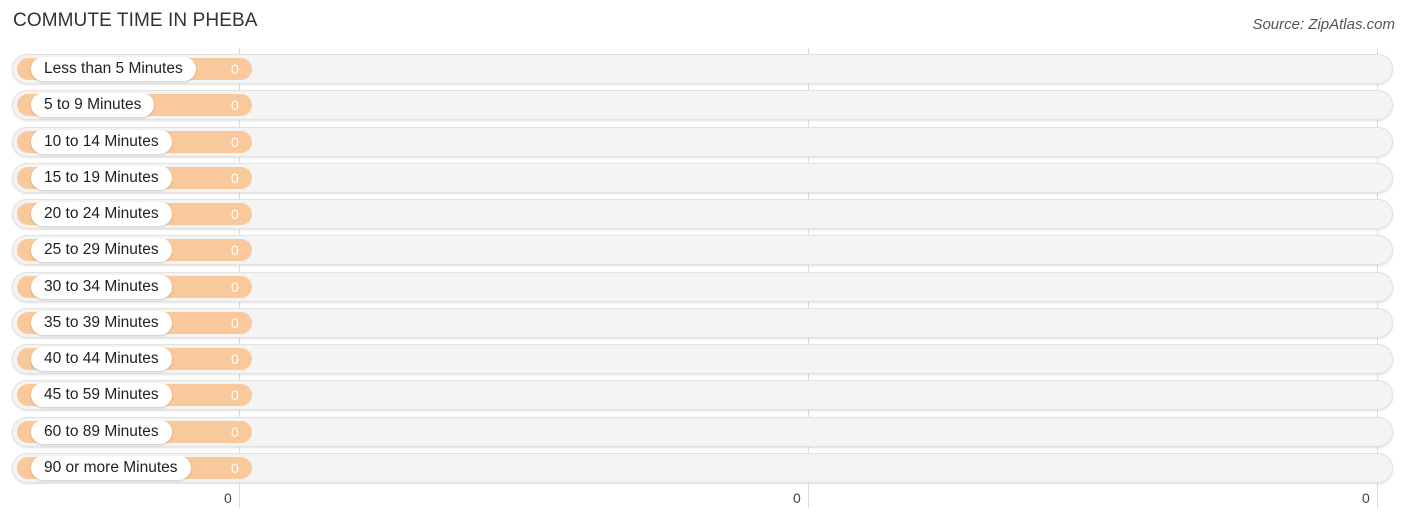 The height and width of the screenshot is (524, 1406). I want to click on bar-row: 60 to 89 Minutes 0, so click(702, 432).